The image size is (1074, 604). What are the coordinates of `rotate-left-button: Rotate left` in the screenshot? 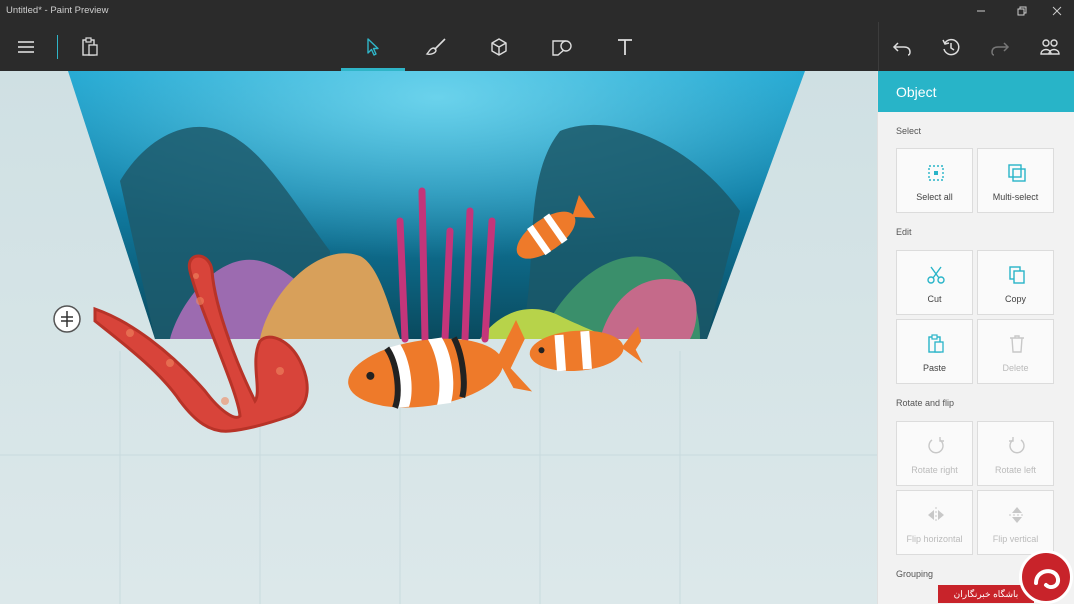 It's located at (1015, 453).